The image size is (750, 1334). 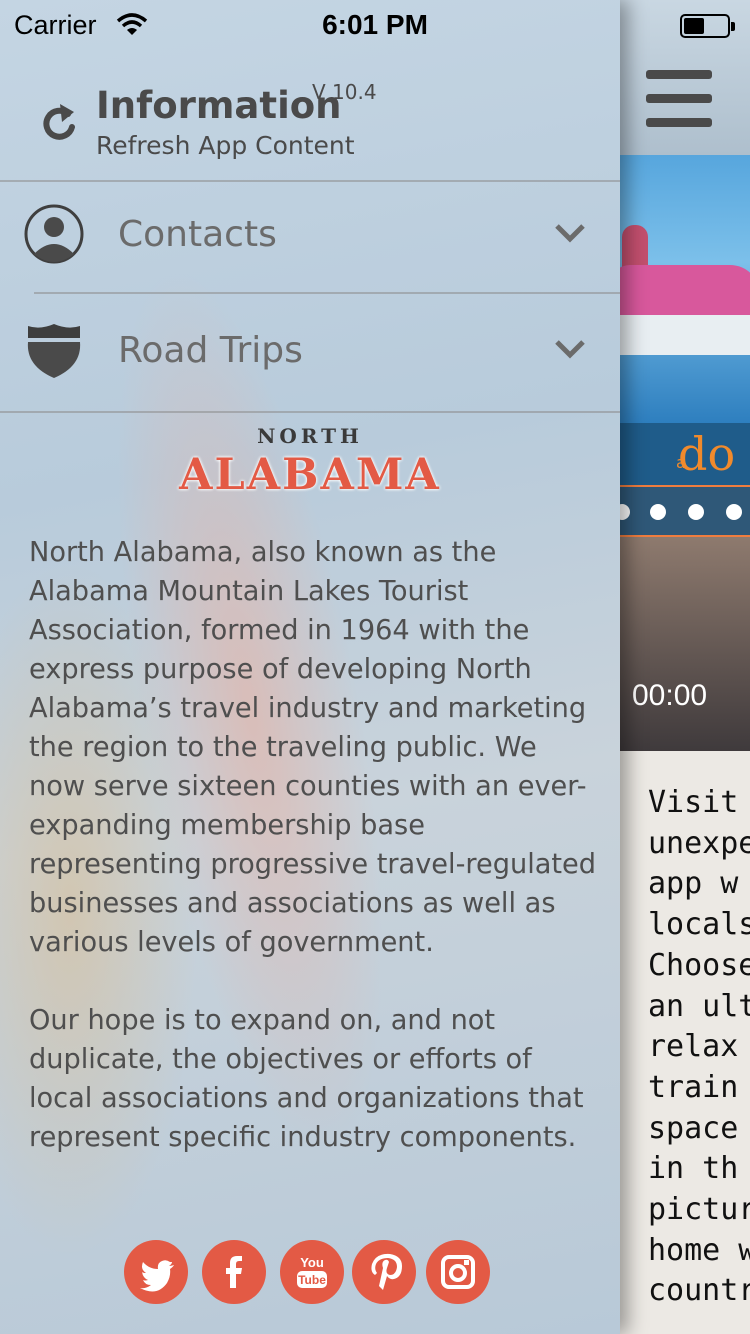 What do you see at coordinates (344, 92) in the screenshot?
I see `app-version: V 10.4` at bounding box center [344, 92].